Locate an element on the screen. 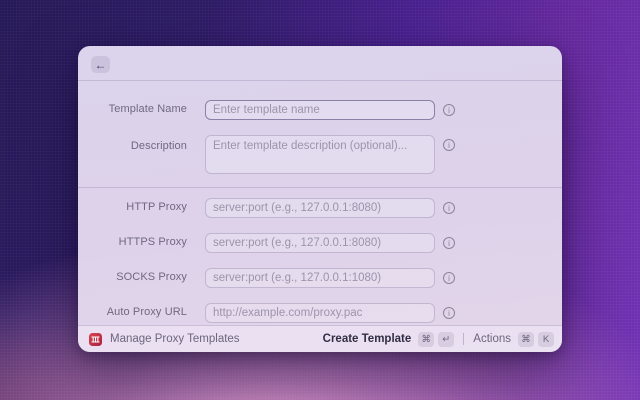 The height and width of the screenshot is (400, 640). actions-label: Actions is located at coordinates (492, 339).